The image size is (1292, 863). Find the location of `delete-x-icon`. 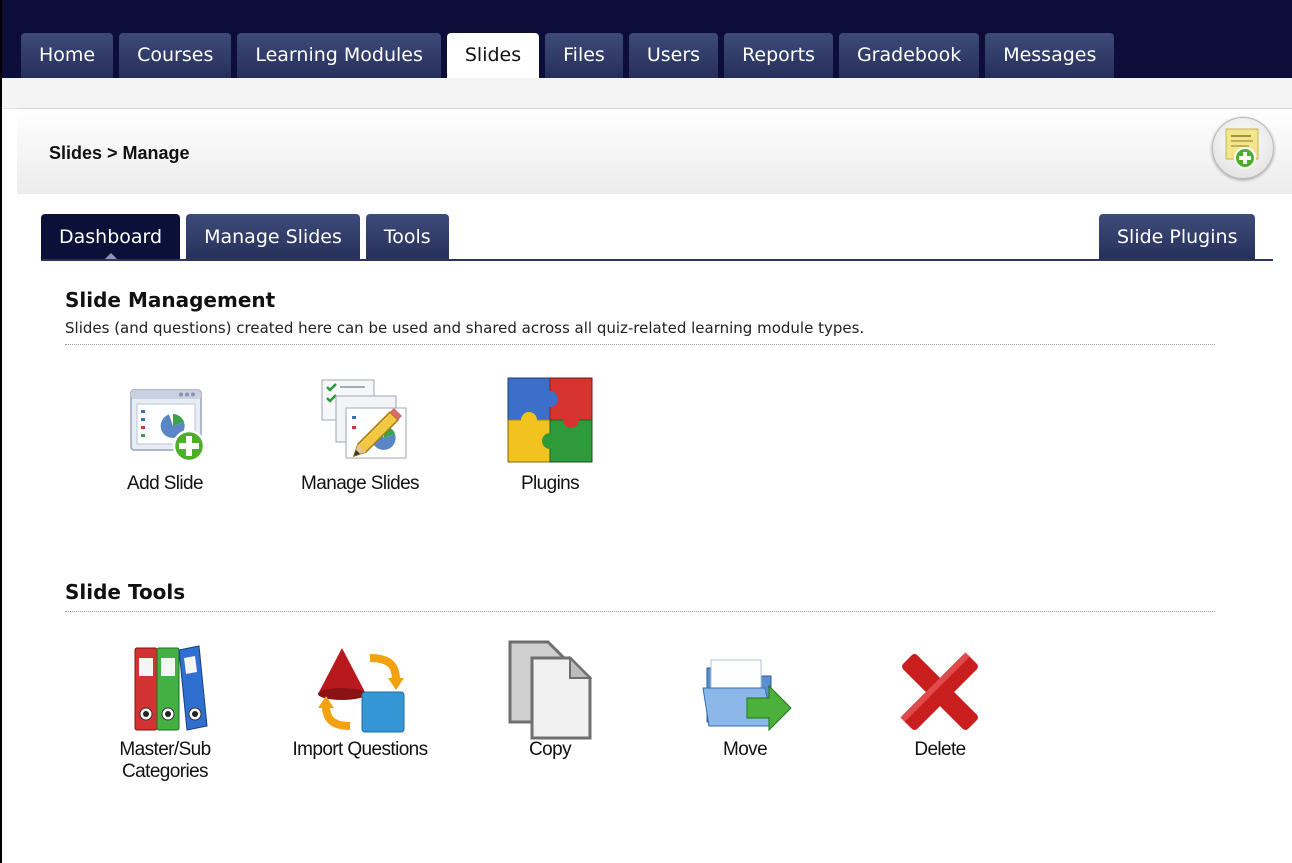

delete-x-icon is located at coordinates (939, 691).